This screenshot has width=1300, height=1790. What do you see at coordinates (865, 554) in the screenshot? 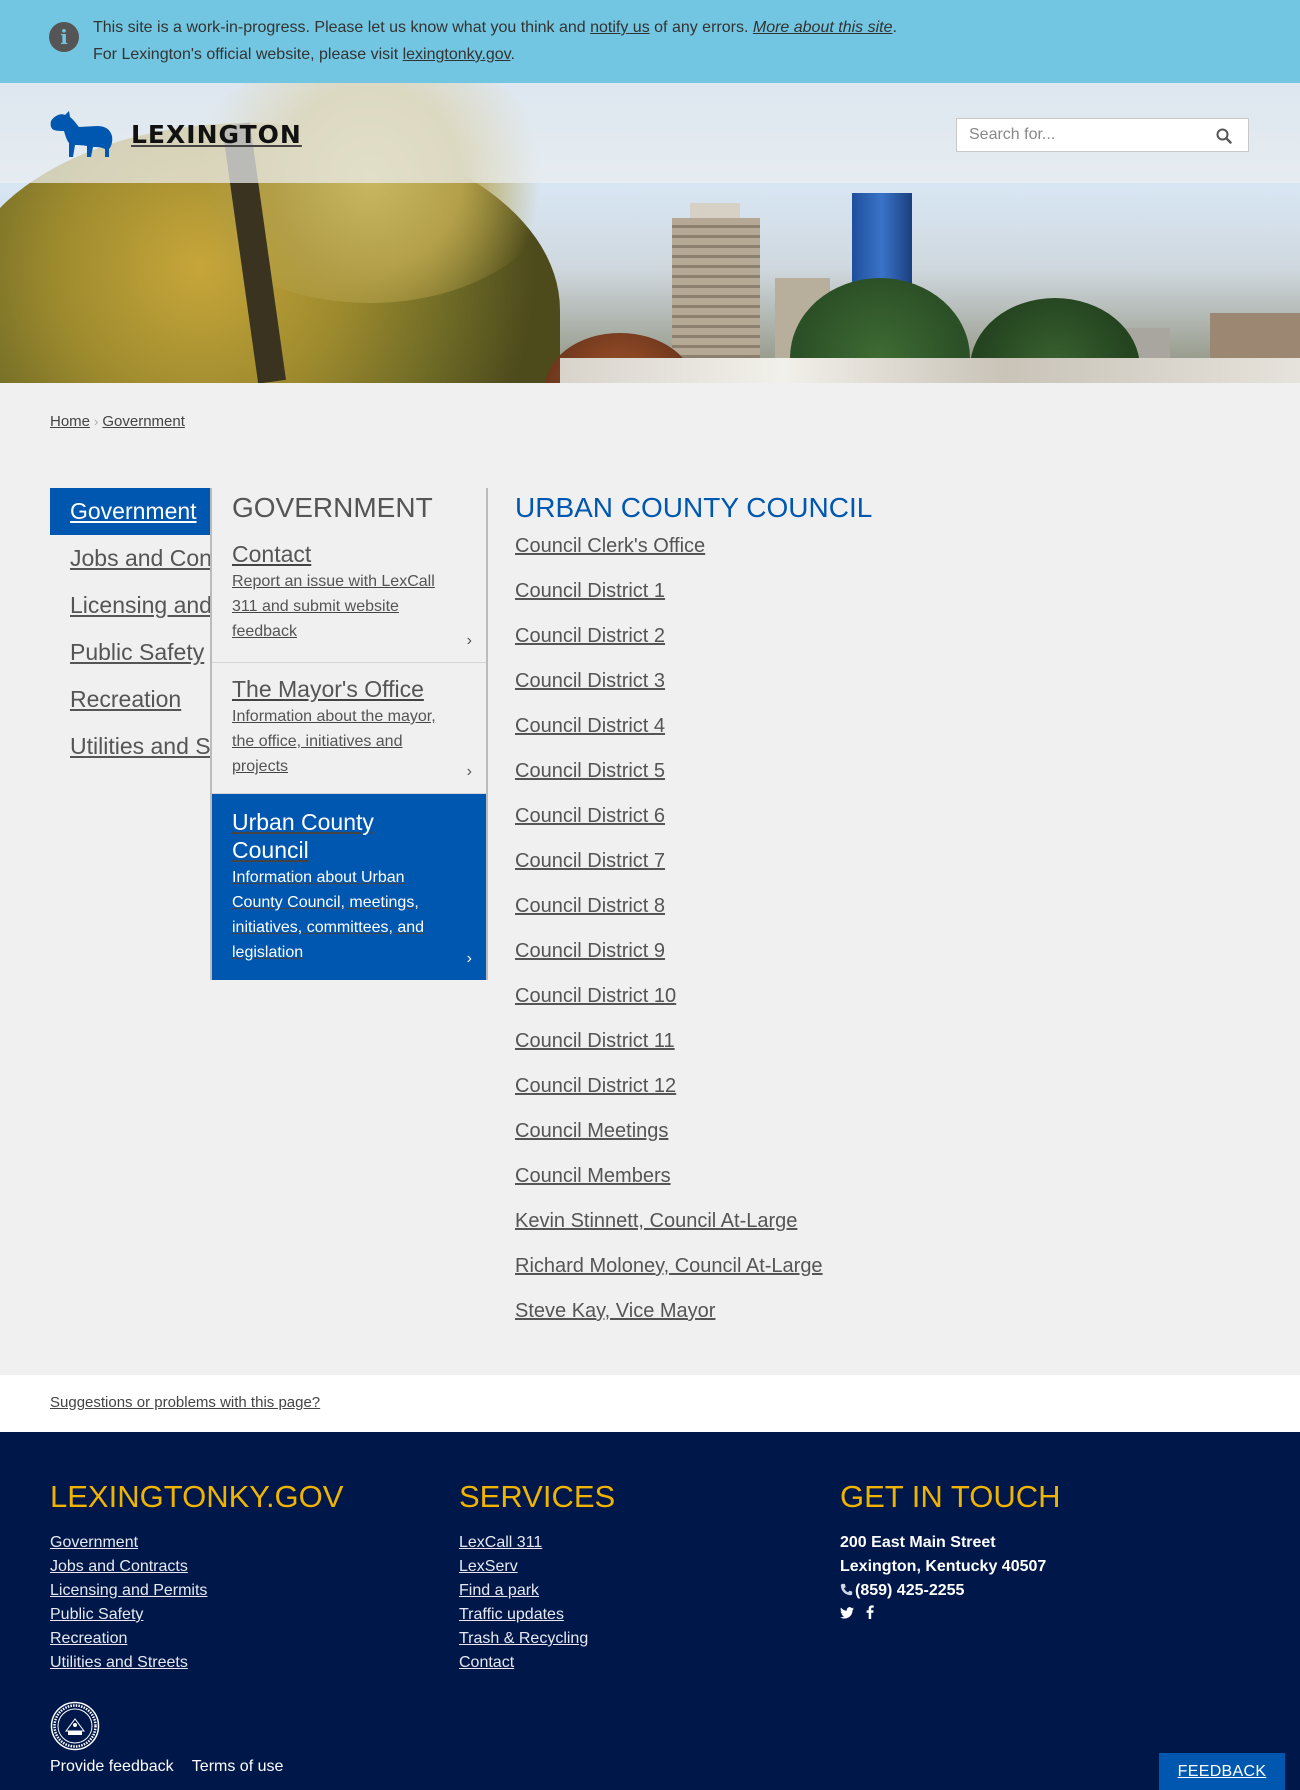
I see `council-link: Council Clerk's Office` at bounding box center [865, 554].